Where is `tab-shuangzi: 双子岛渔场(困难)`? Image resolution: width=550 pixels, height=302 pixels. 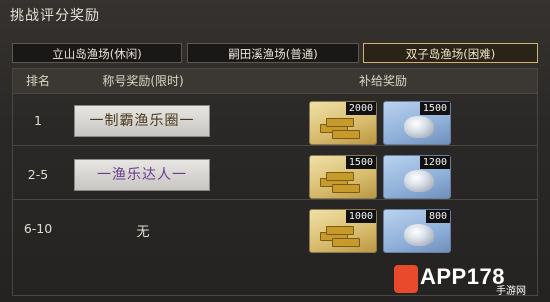 tab-shuangzi: 双子岛渔场(困难) is located at coordinates (450, 53).